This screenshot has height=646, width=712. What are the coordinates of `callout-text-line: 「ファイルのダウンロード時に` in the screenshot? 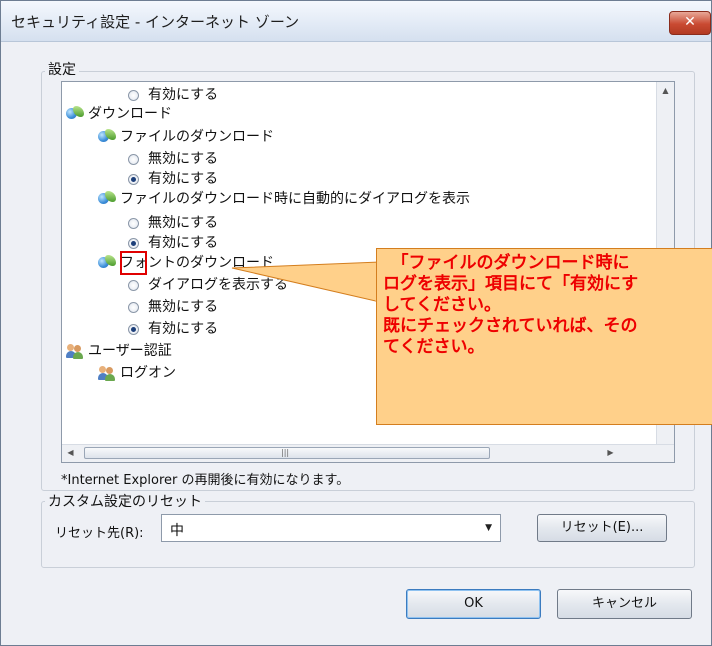 It's located at (506, 263).